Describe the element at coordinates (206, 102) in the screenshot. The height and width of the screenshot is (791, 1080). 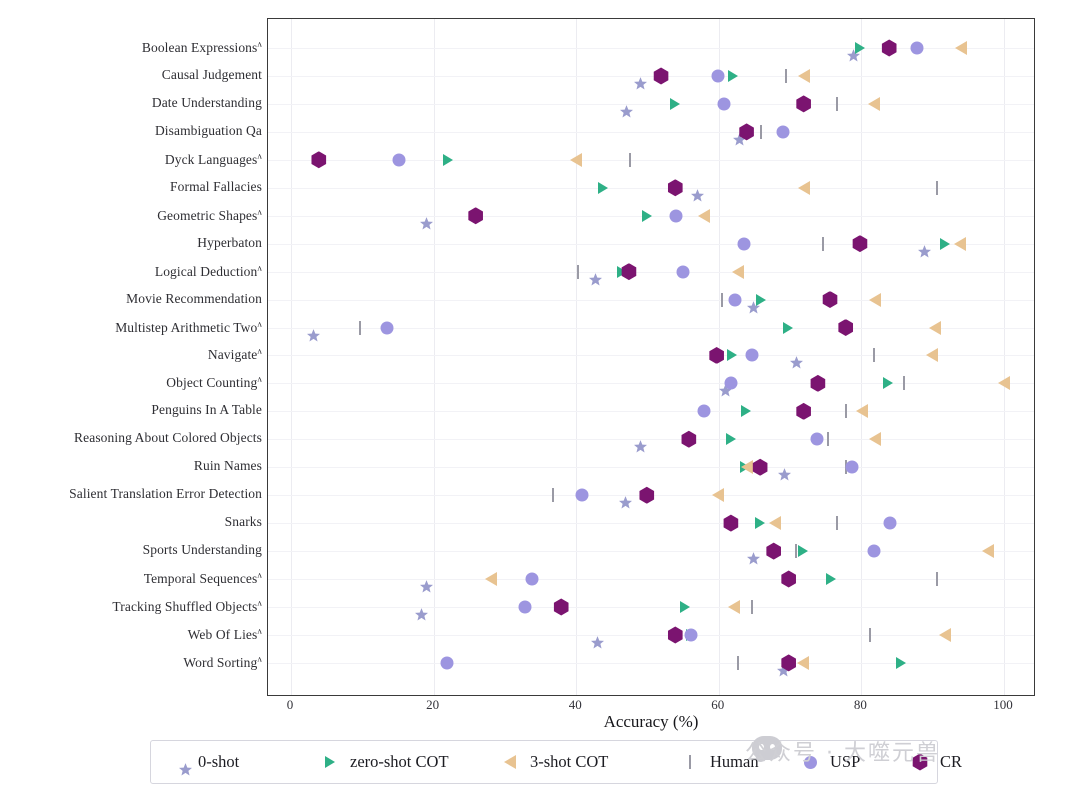
I see `y-axis-label: Date Understanding` at that location.